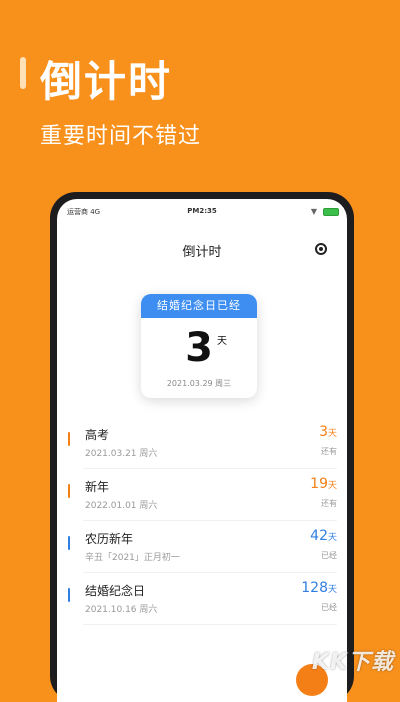 The height and width of the screenshot is (702, 400). I want to click on item-name: 农历新年, so click(109, 539).